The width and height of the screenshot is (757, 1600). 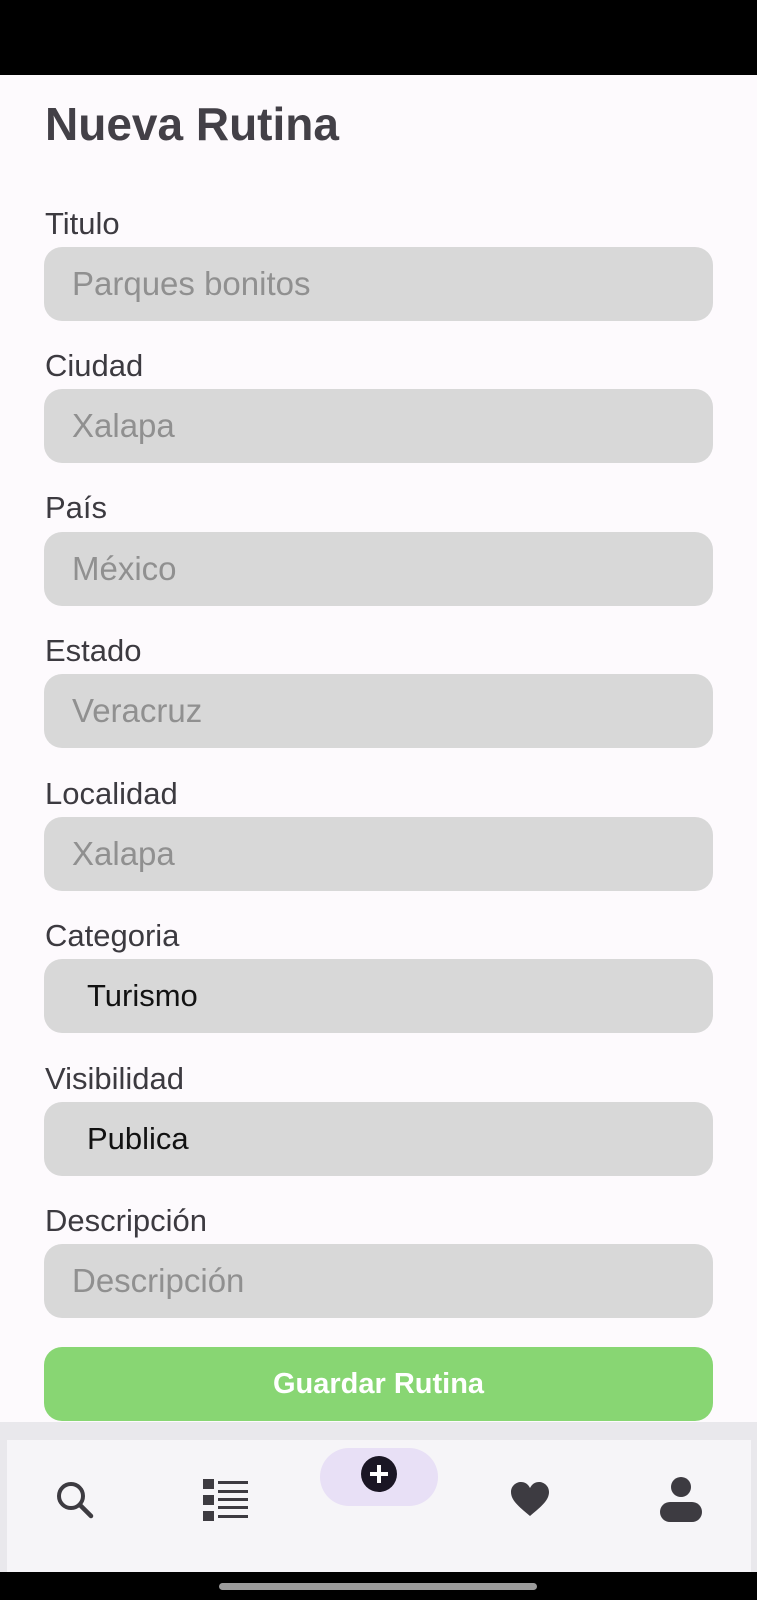 What do you see at coordinates (115, 1078) in the screenshot?
I see `visibilidad-label: Visibilidad` at bounding box center [115, 1078].